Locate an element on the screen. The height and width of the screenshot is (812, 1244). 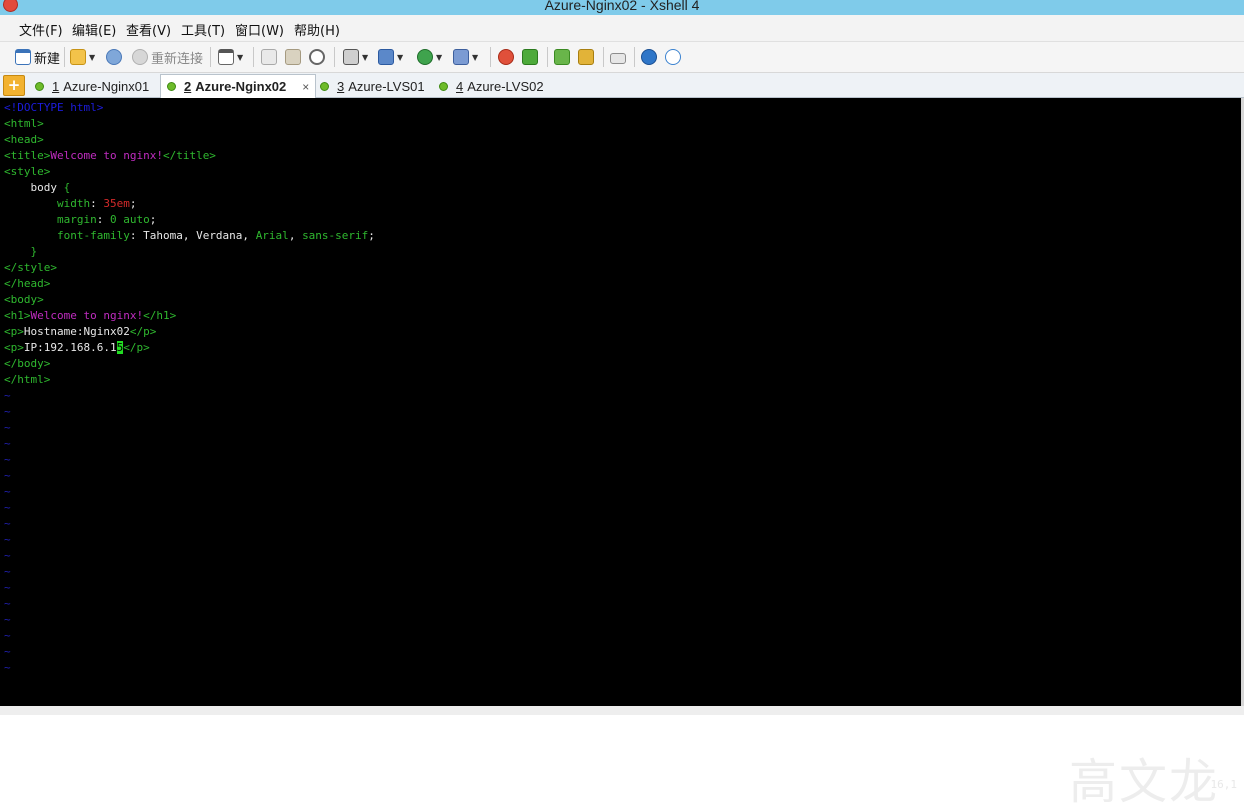
tab-azure-nginx01: 1 Azure-Nginx01 is located at coordinates (92, 86).